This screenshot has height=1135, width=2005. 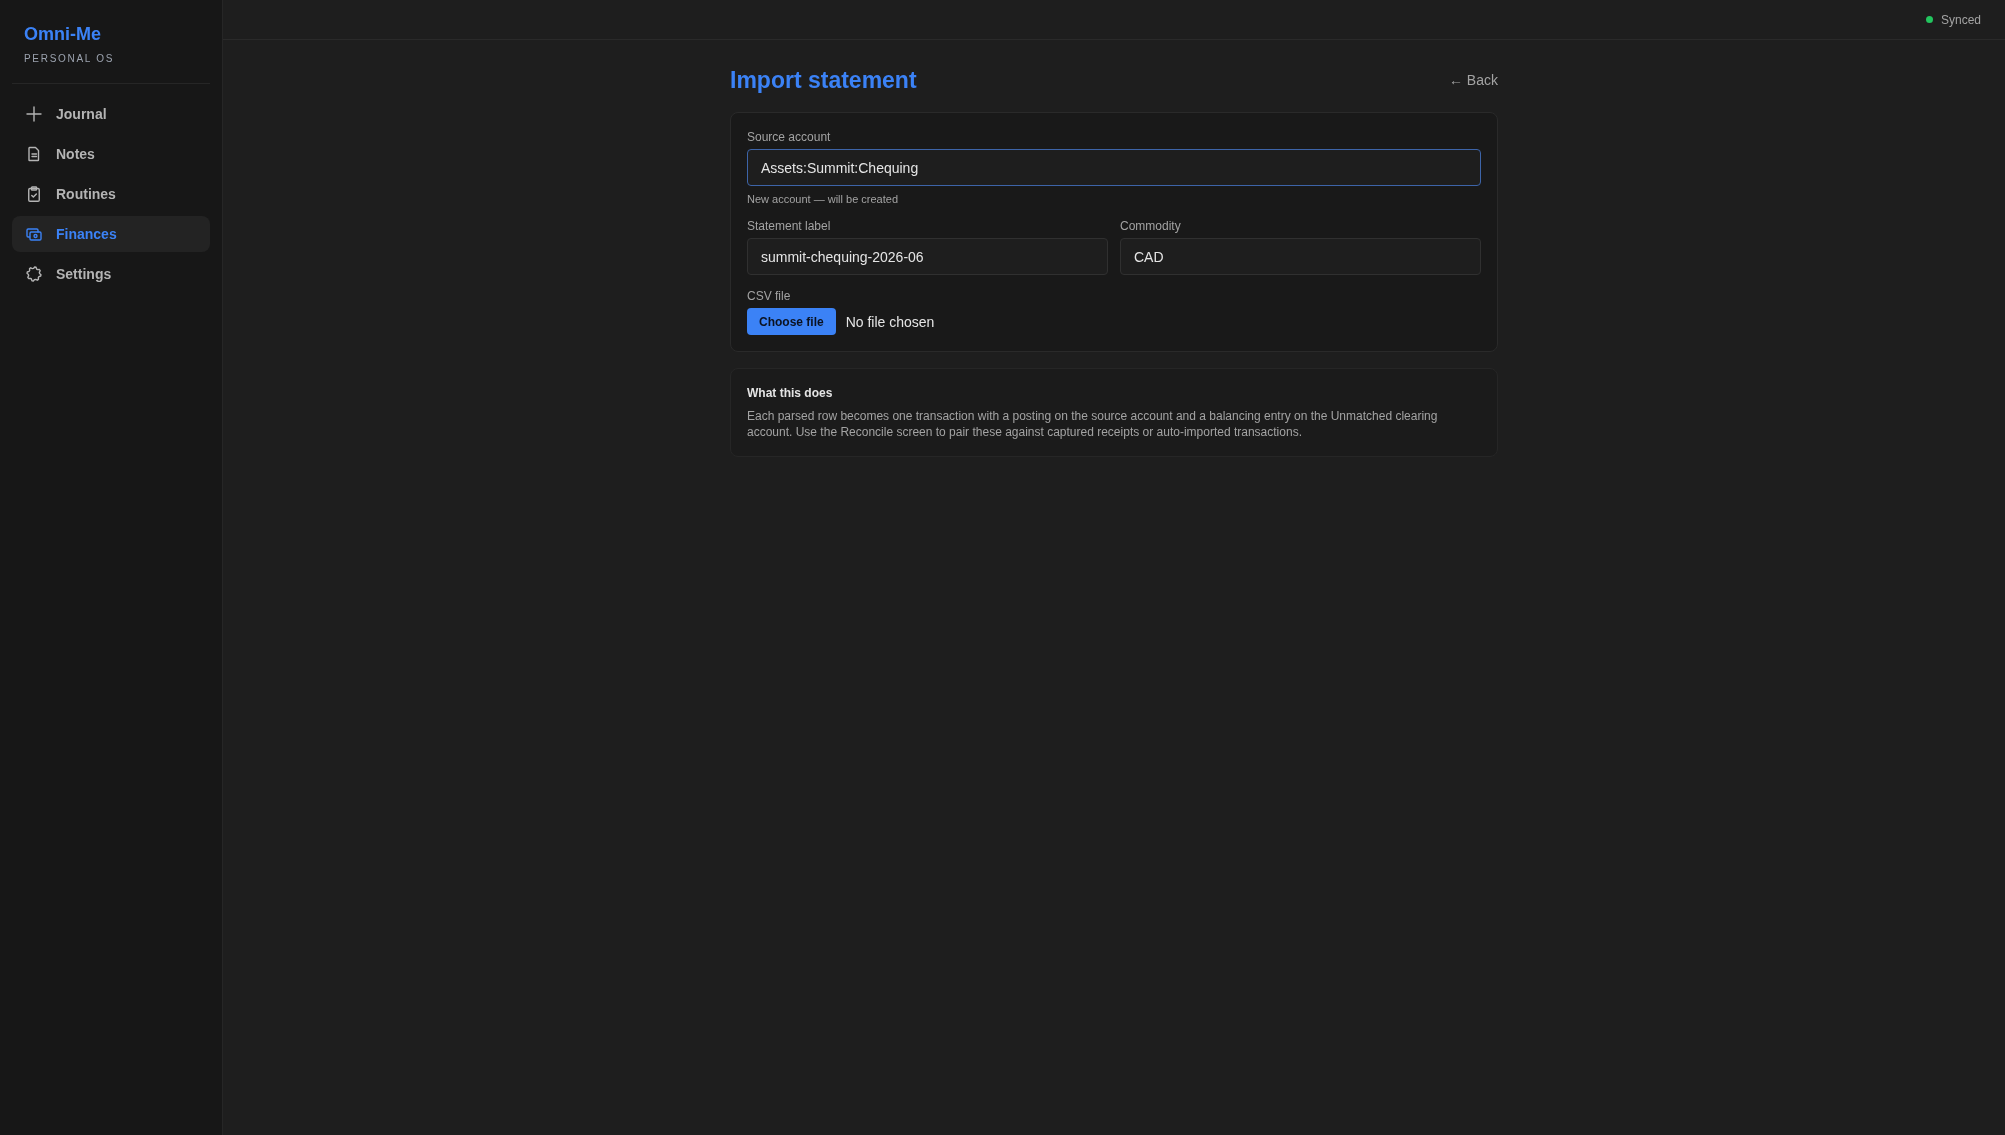 What do you see at coordinates (927, 256) in the screenshot?
I see `text-field: summit-chequing-2026-06` at bounding box center [927, 256].